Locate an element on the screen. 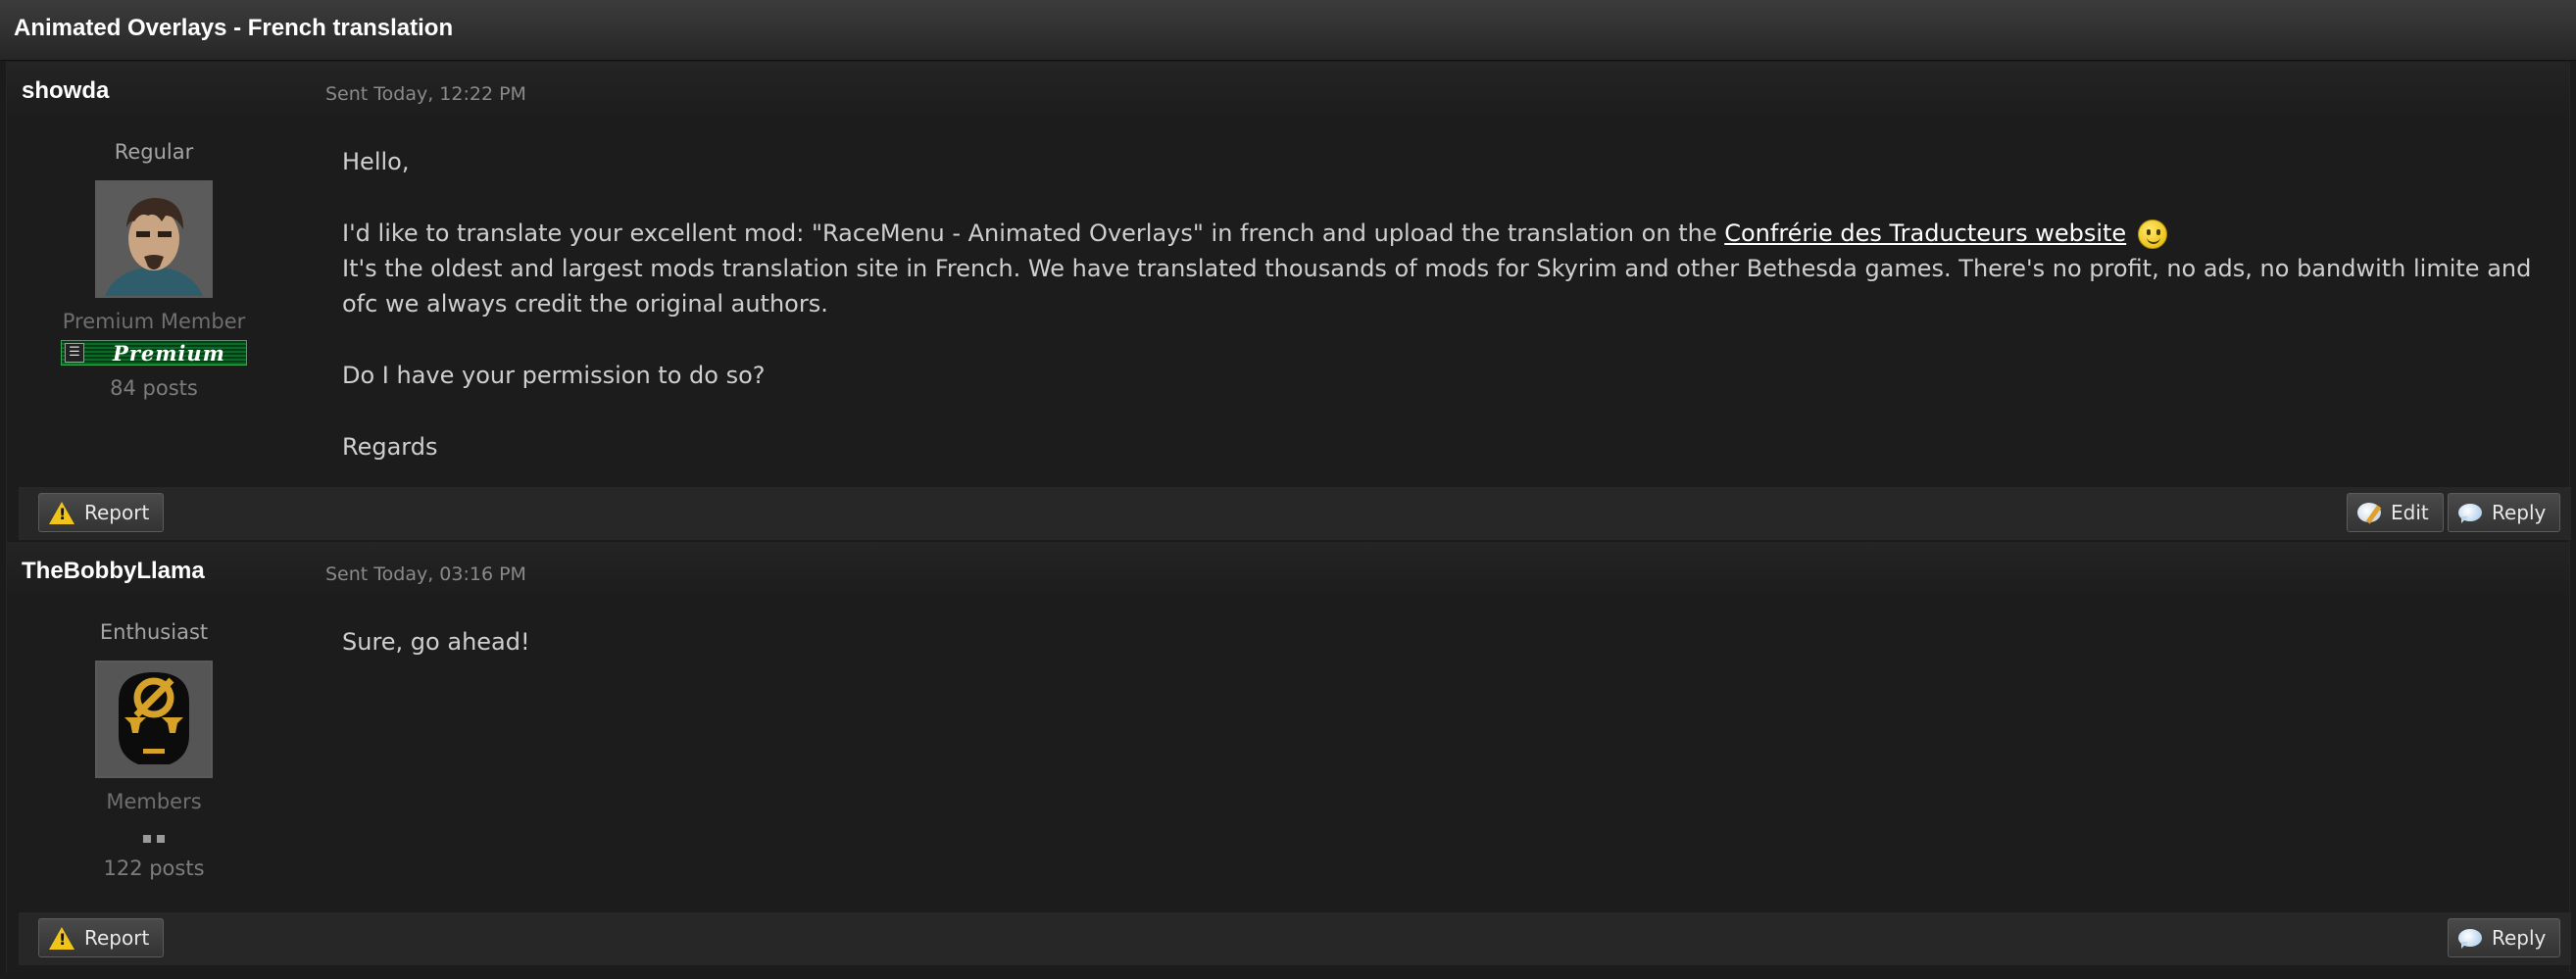 The width and height of the screenshot is (2576, 979). member-group: Members is located at coordinates (154, 801).